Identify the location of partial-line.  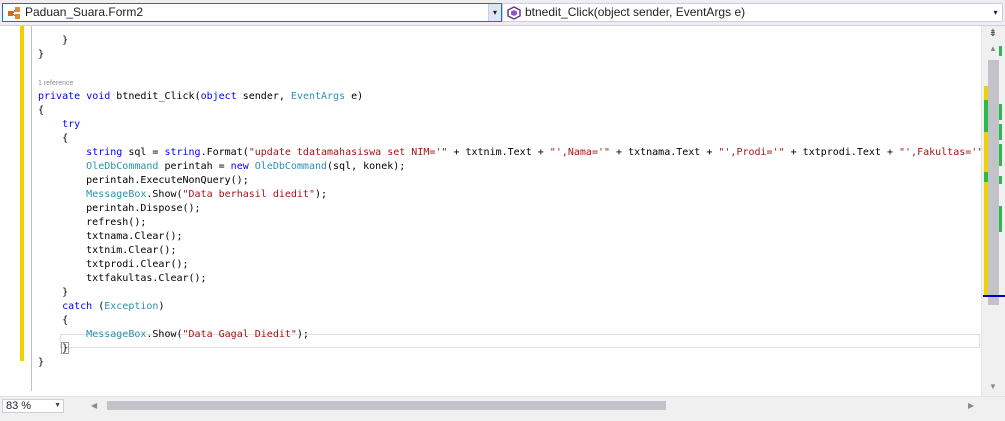
(509, 30).